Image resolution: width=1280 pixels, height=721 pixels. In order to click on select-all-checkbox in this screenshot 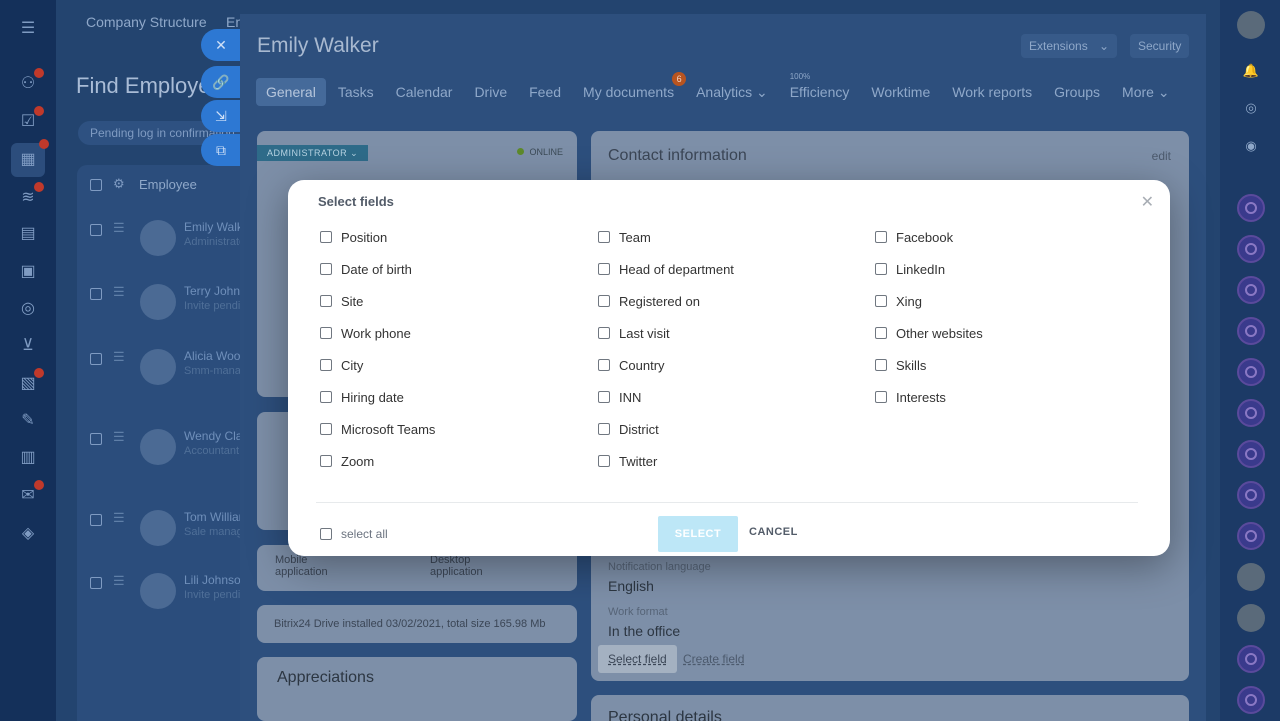, I will do `click(326, 534)`.